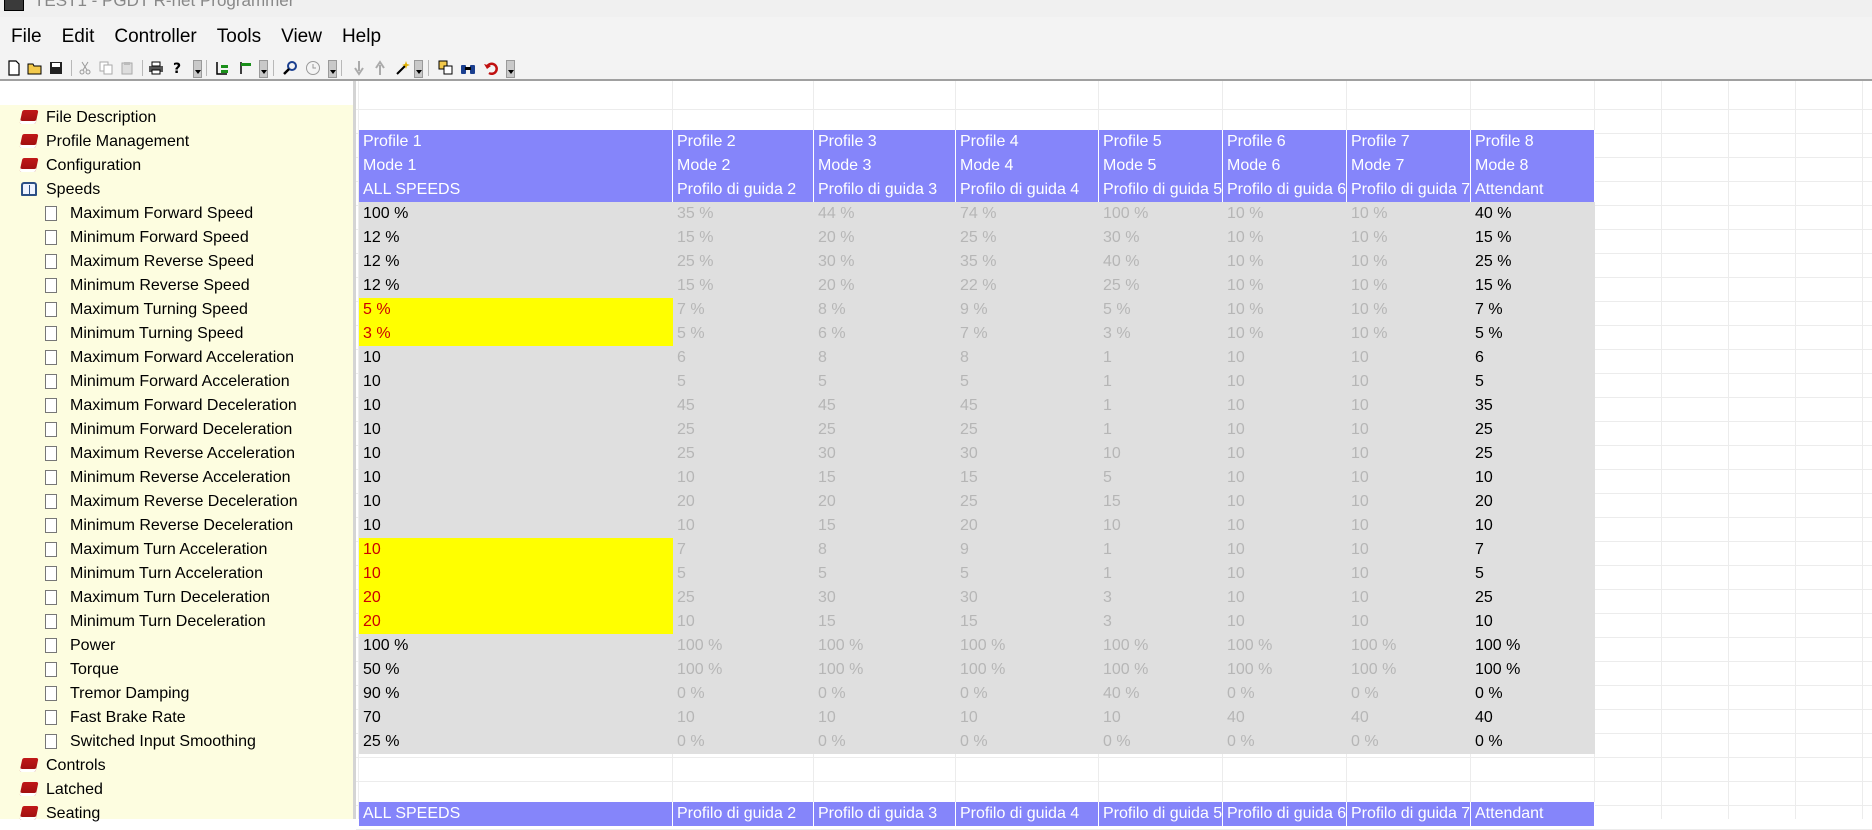 The image size is (1872, 830). What do you see at coordinates (491, 68) in the screenshot?
I see `undo-icon` at bounding box center [491, 68].